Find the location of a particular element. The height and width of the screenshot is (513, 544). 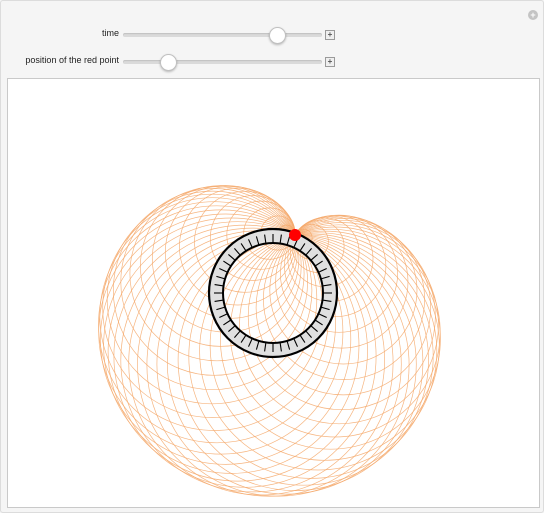

position-control: position of the red point + is located at coordinates (171, 62).